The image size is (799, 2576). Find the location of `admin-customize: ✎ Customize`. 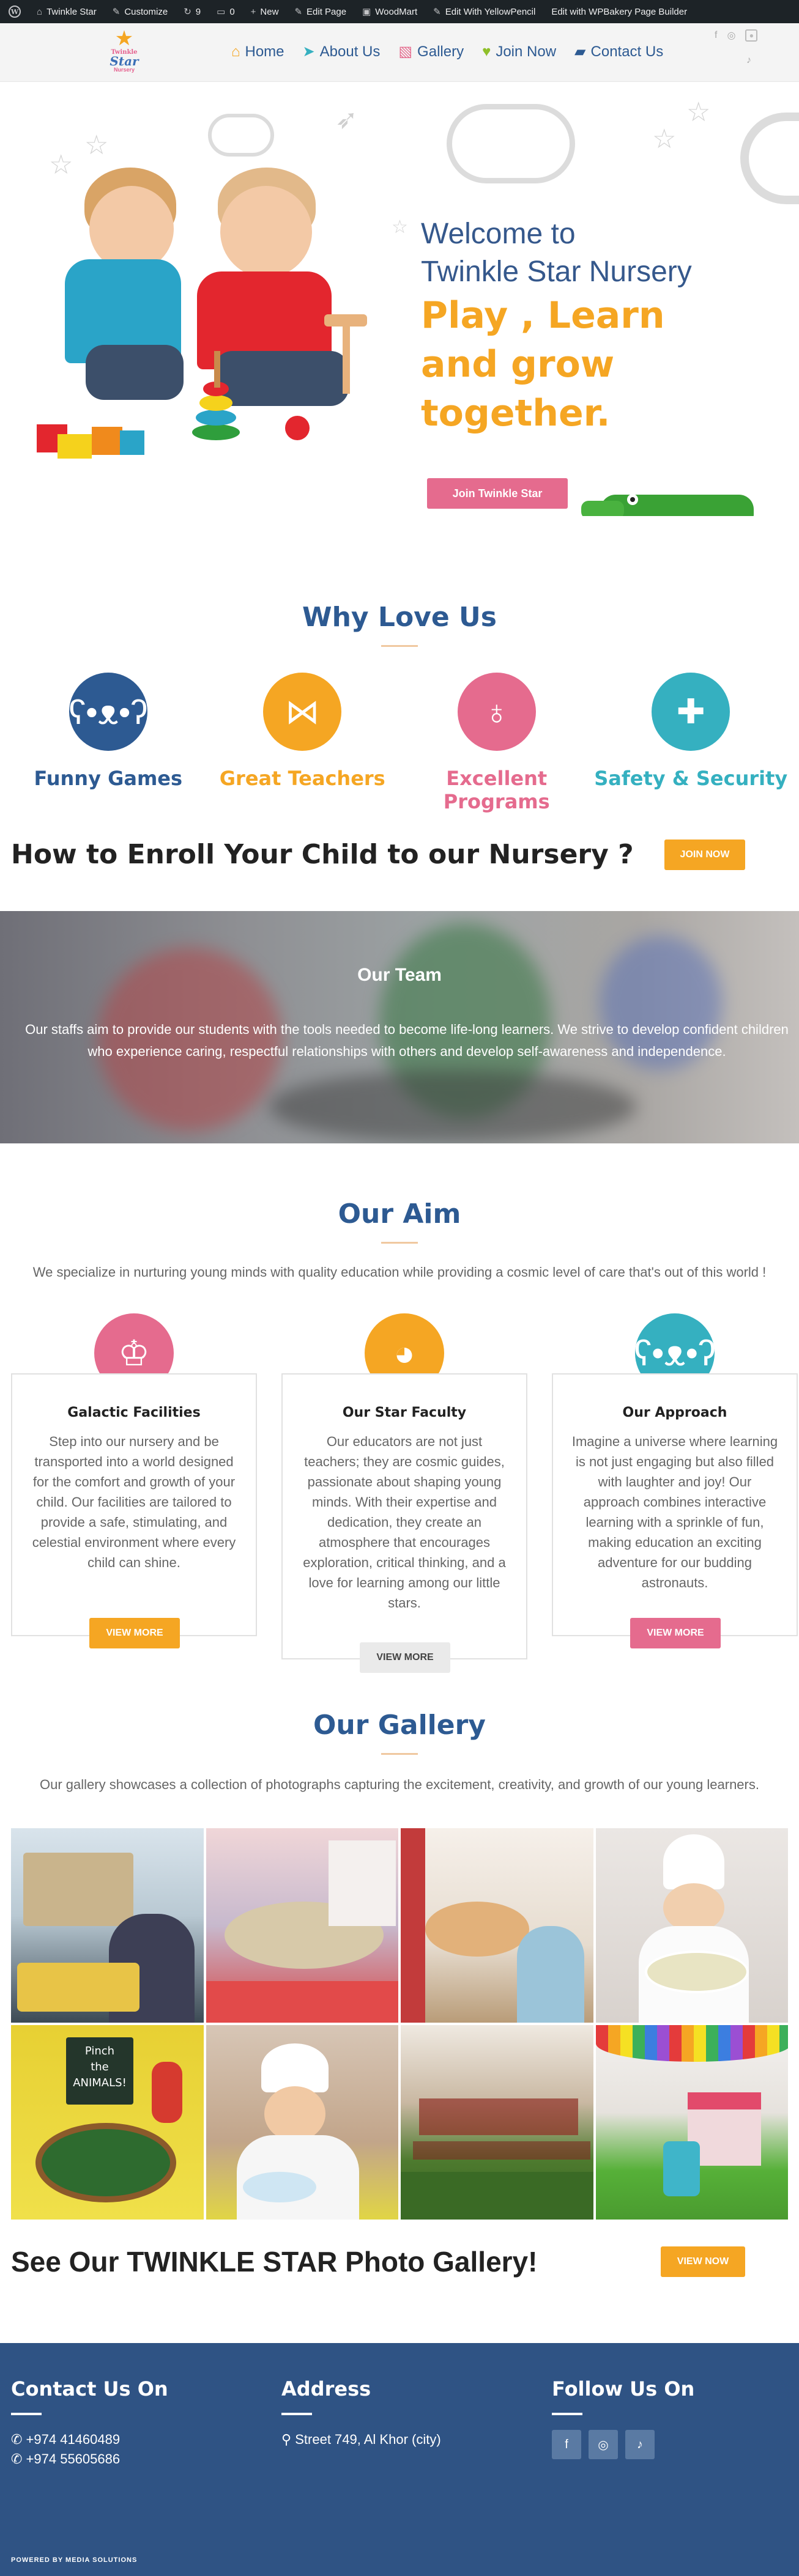

admin-customize: ✎ Customize is located at coordinates (140, 12).